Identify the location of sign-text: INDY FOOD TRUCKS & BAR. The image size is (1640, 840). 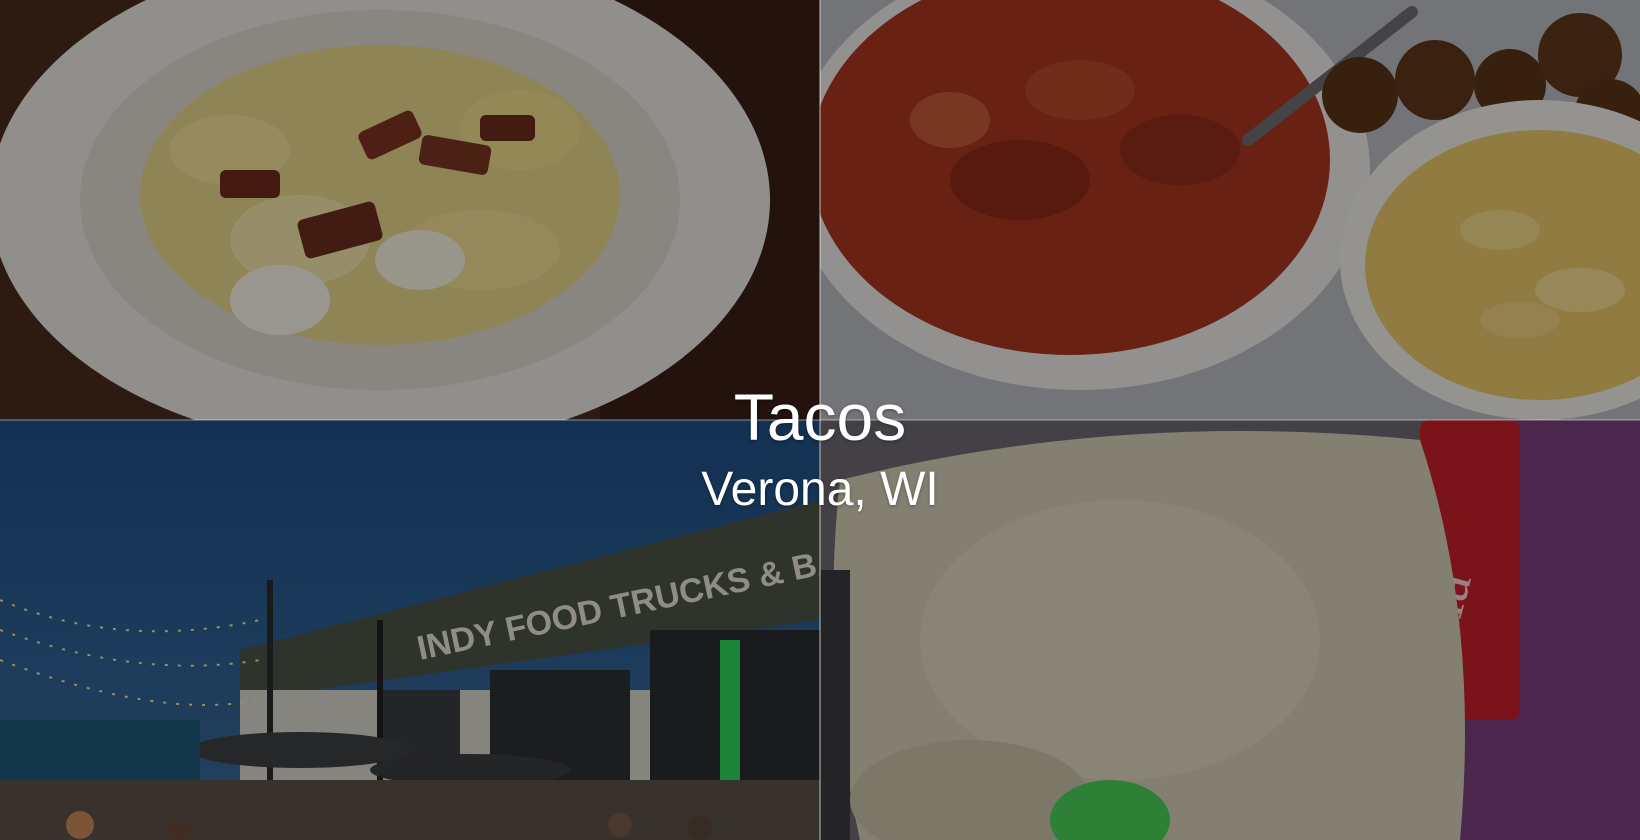
(617, 602).